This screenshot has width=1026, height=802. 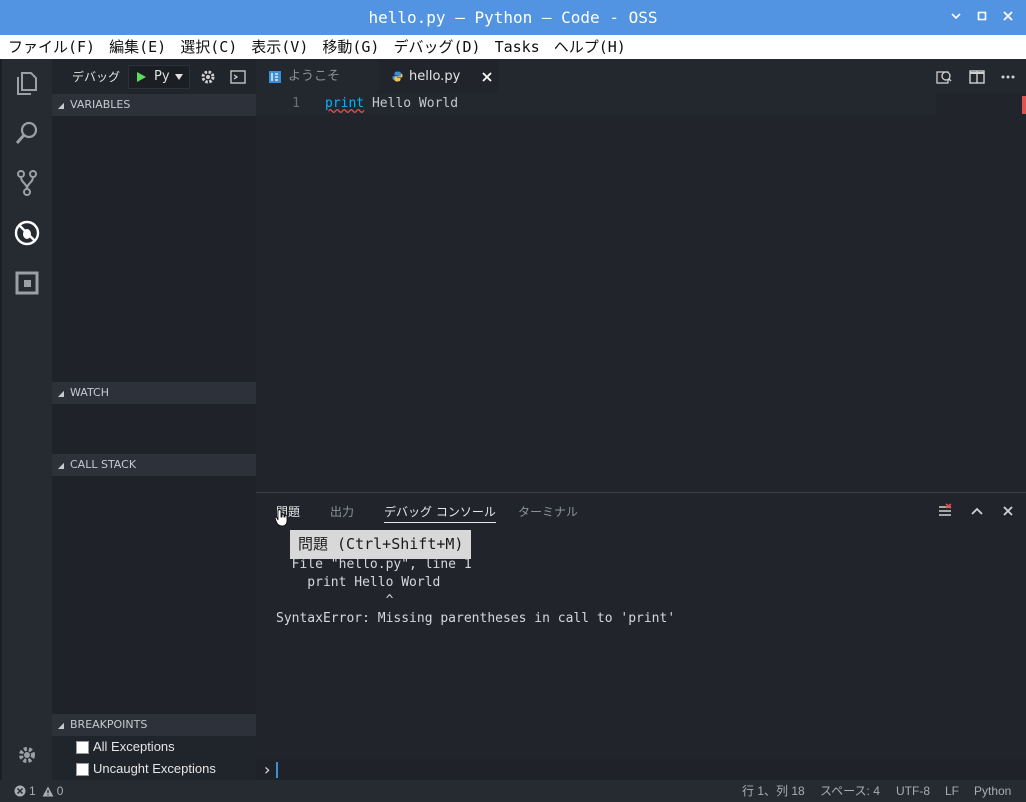 What do you see at coordinates (281, 518) in the screenshot?
I see `hand-cursor-icon` at bounding box center [281, 518].